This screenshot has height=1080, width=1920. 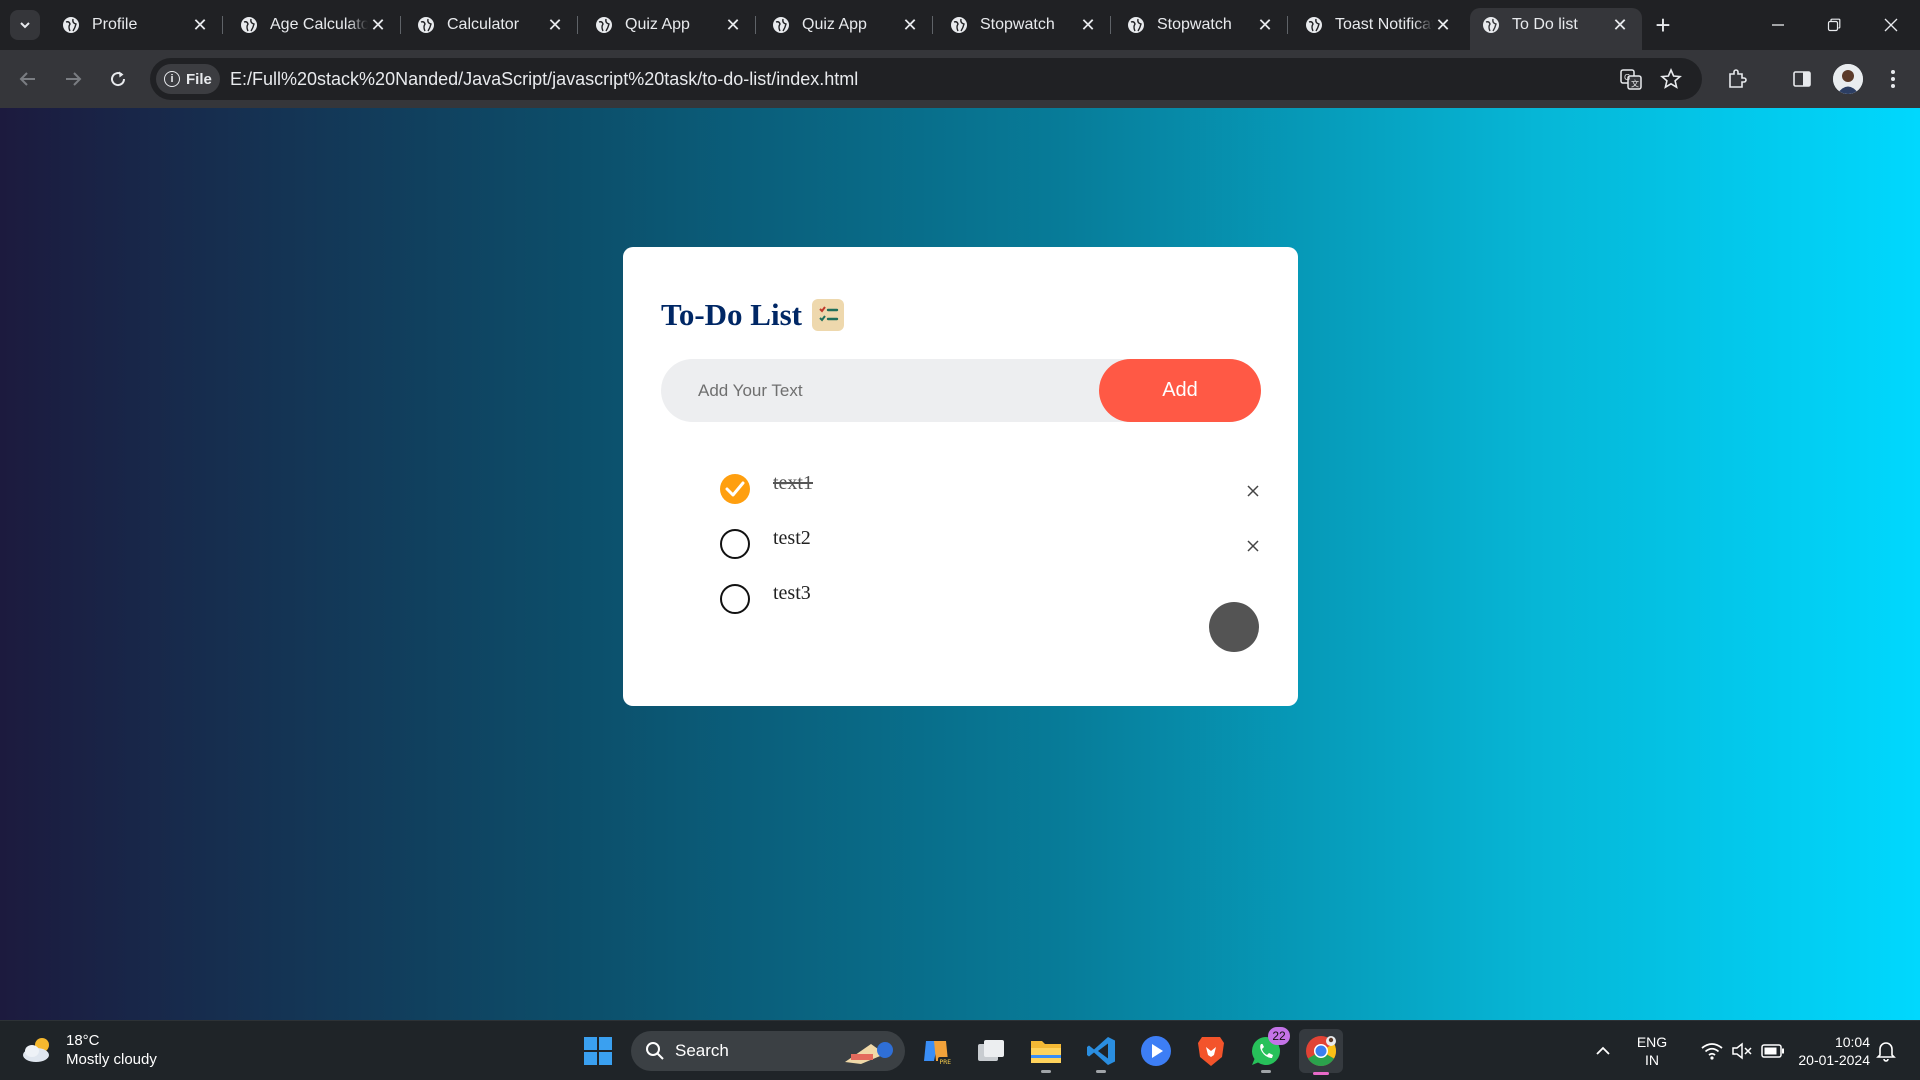 I want to click on weather-description: Mostly cloudy, so click(x=111, y=1059).